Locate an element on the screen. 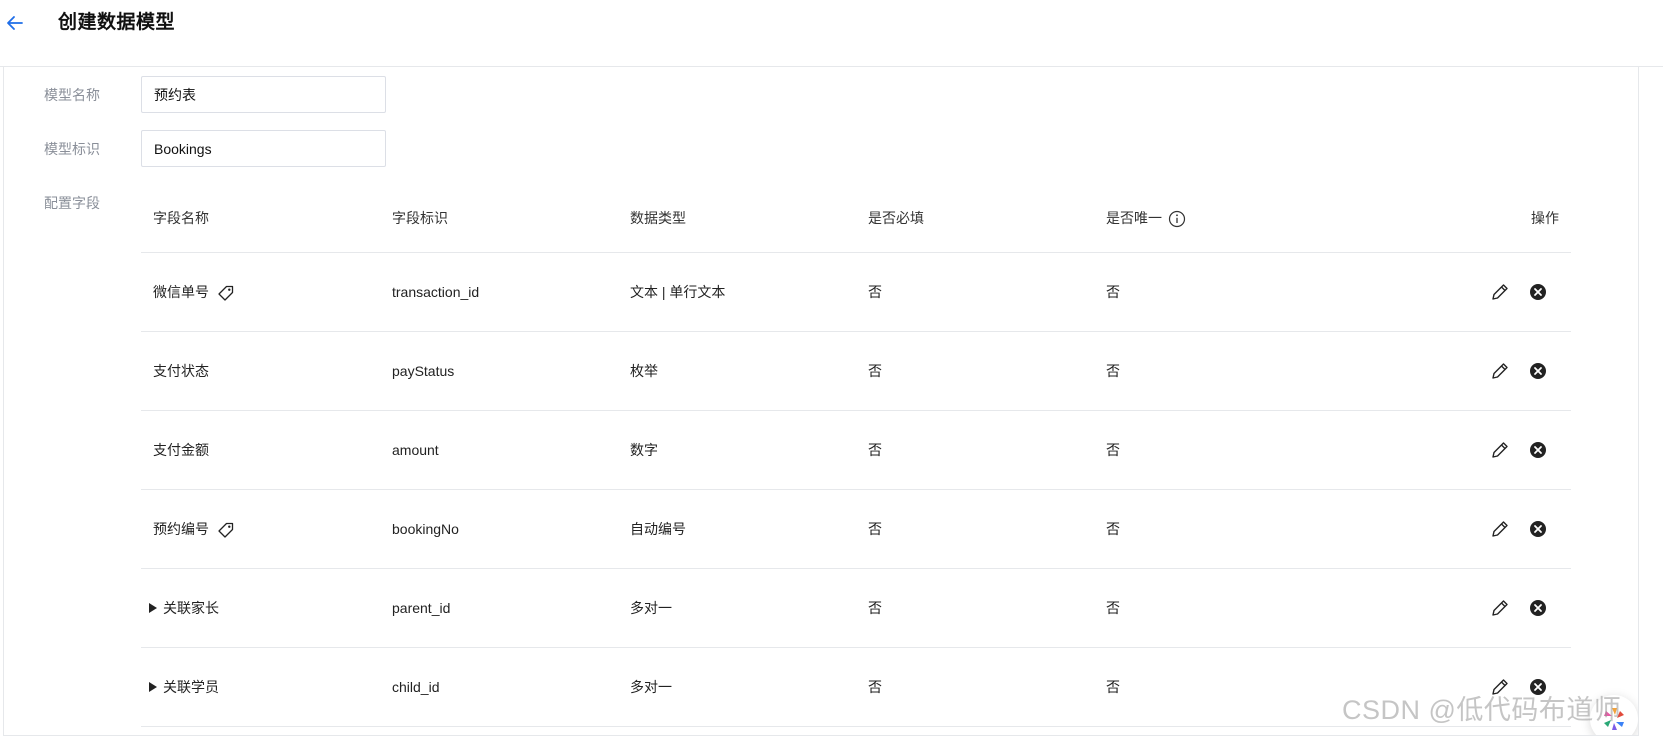 The image size is (1663, 738). field-id: payStatus is located at coordinates (423, 371).